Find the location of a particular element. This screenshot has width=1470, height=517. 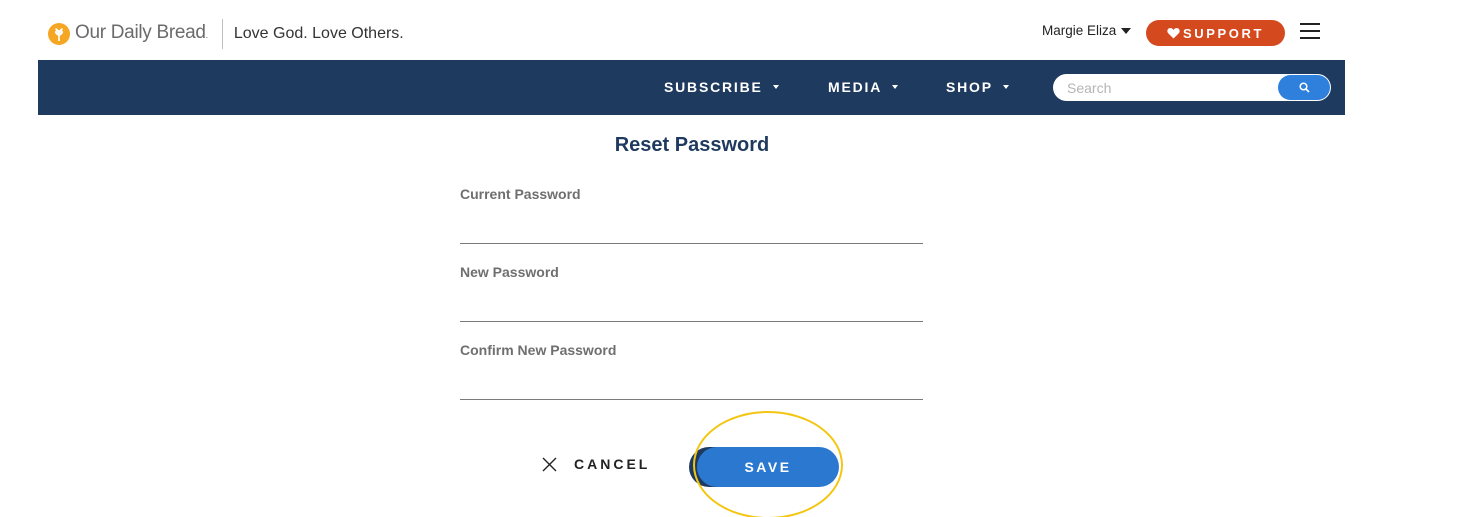

cancel-button: CANCEL is located at coordinates (596, 464).